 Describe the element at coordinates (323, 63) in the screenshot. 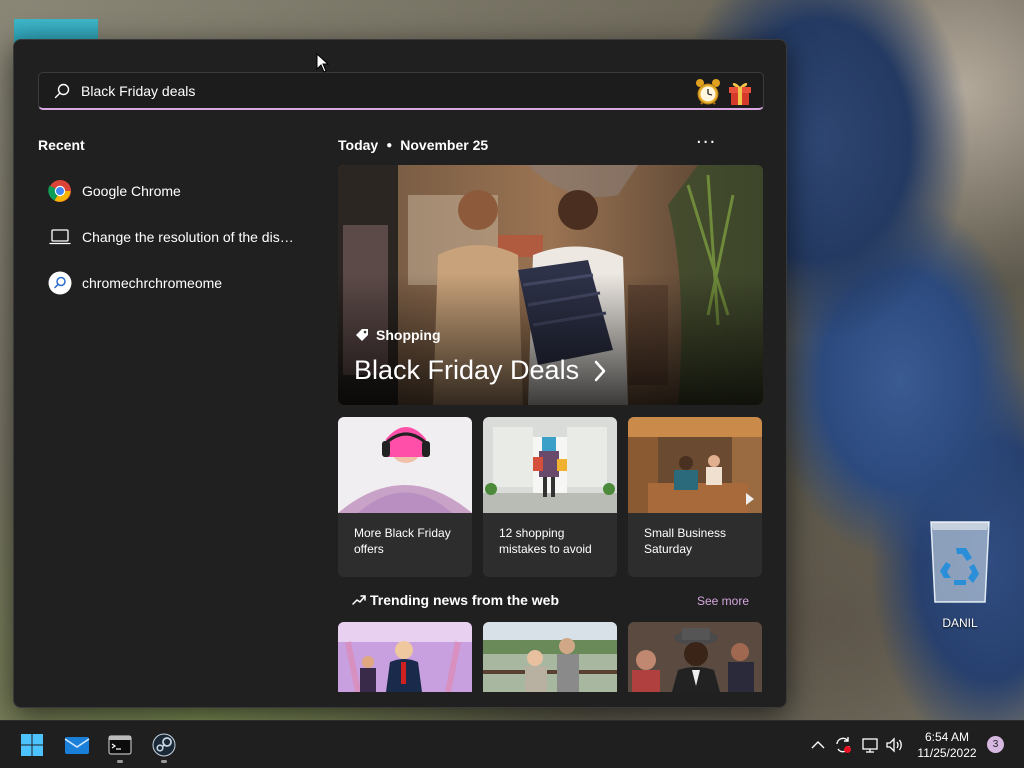

I see `mouse-cursor` at that location.